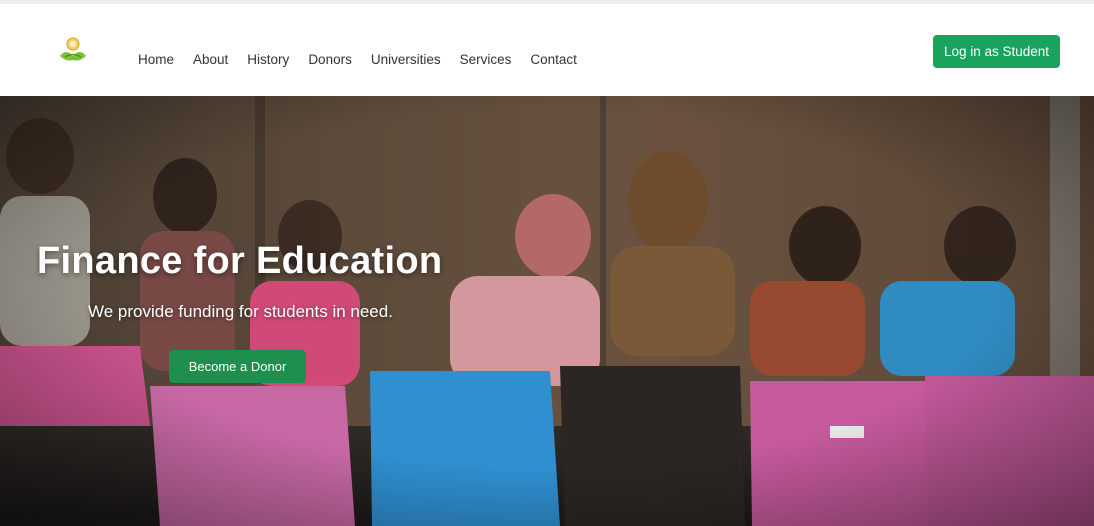 Image resolution: width=1094 pixels, height=526 pixels. I want to click on login-student-button: Log in as Student, so click(996, 51).